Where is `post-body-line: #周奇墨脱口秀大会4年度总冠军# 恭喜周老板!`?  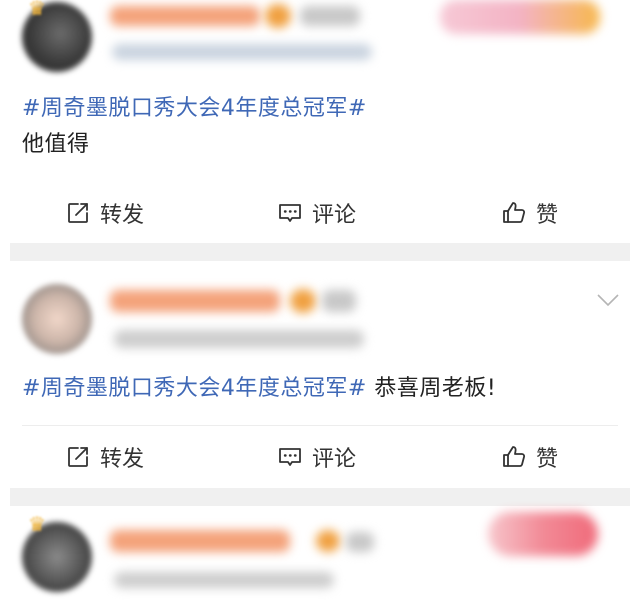
post-body-line: #周奇墨脱口秀大会4年度总冠军# 恭喜周老板! is located at coordinates (259, 389).